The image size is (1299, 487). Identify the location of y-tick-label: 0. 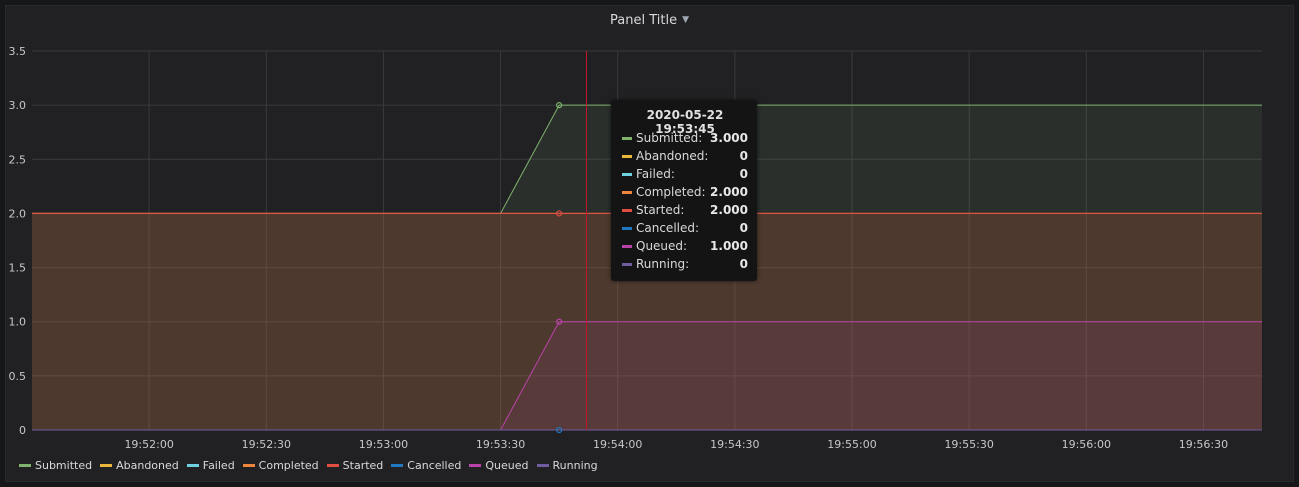
(22, 430).